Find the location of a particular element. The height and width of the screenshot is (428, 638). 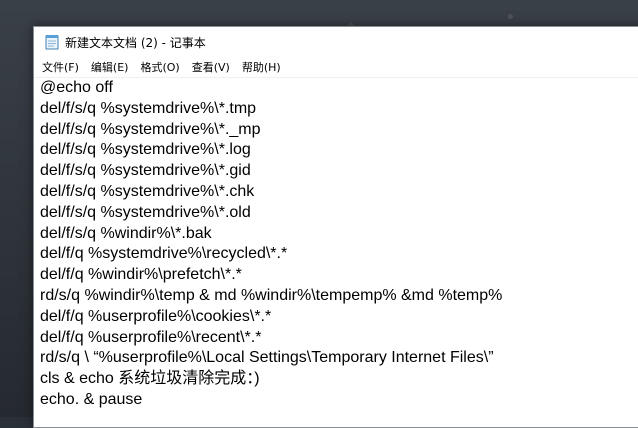

editor-line: echo. & pause is located at coordinates (91, 399).